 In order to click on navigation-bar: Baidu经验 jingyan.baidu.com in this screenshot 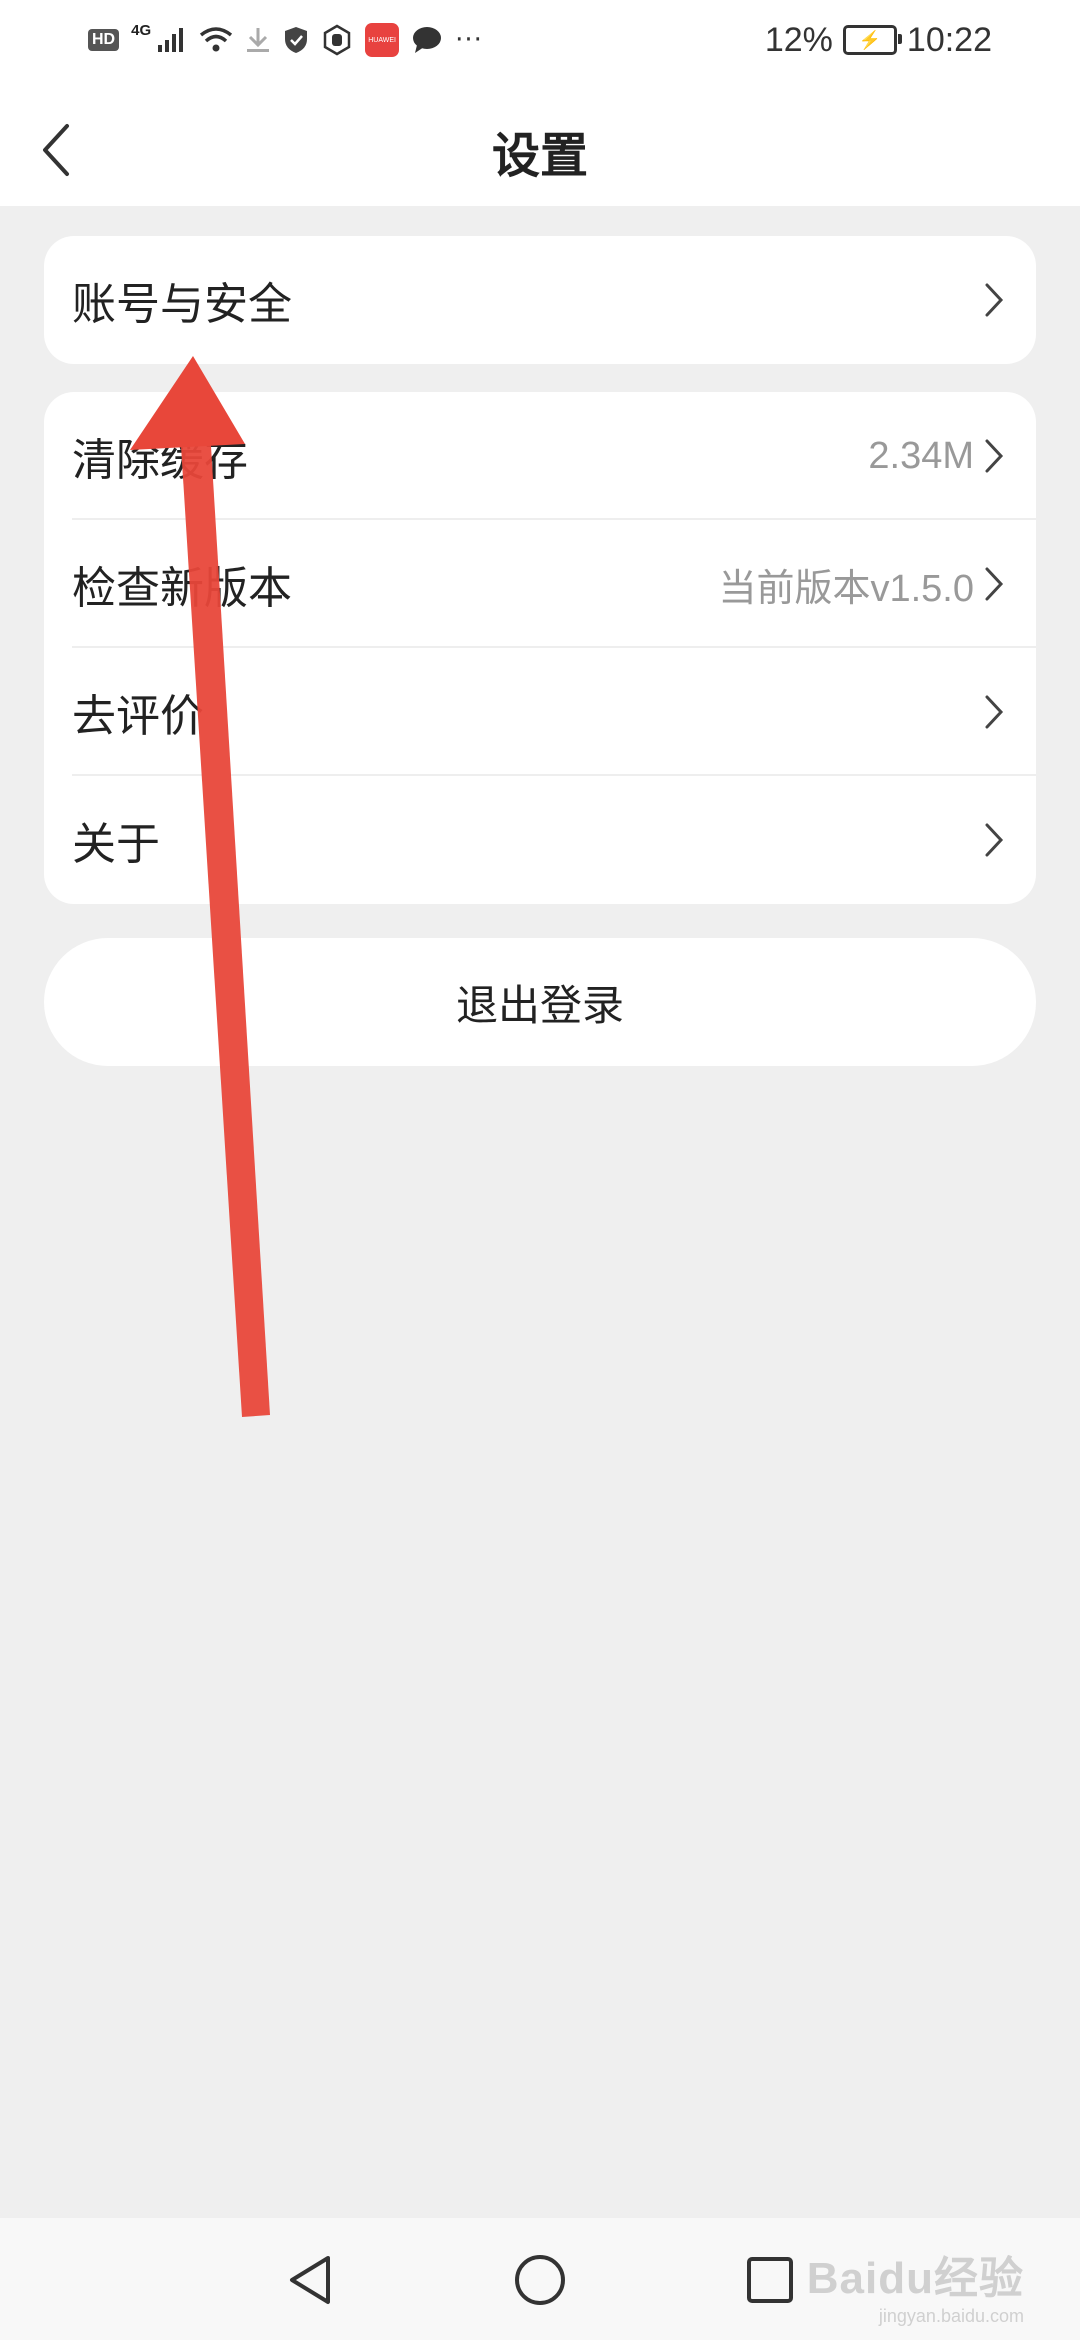, I will do `click(540, 2279)`.